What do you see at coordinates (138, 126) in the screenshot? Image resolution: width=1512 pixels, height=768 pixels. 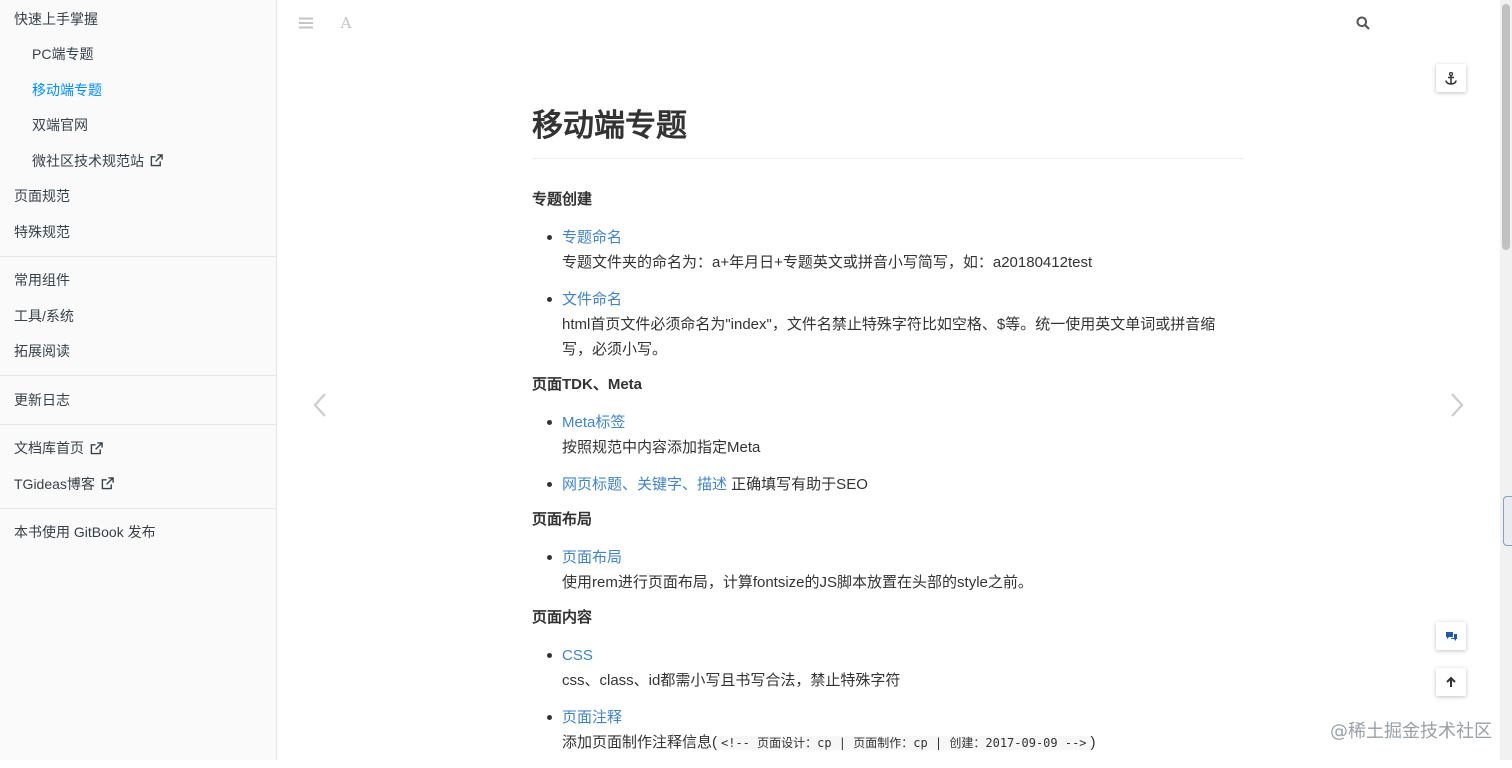 I see `sidebar-item-dual-site: 双端官网` at bounding box center [138, 126].